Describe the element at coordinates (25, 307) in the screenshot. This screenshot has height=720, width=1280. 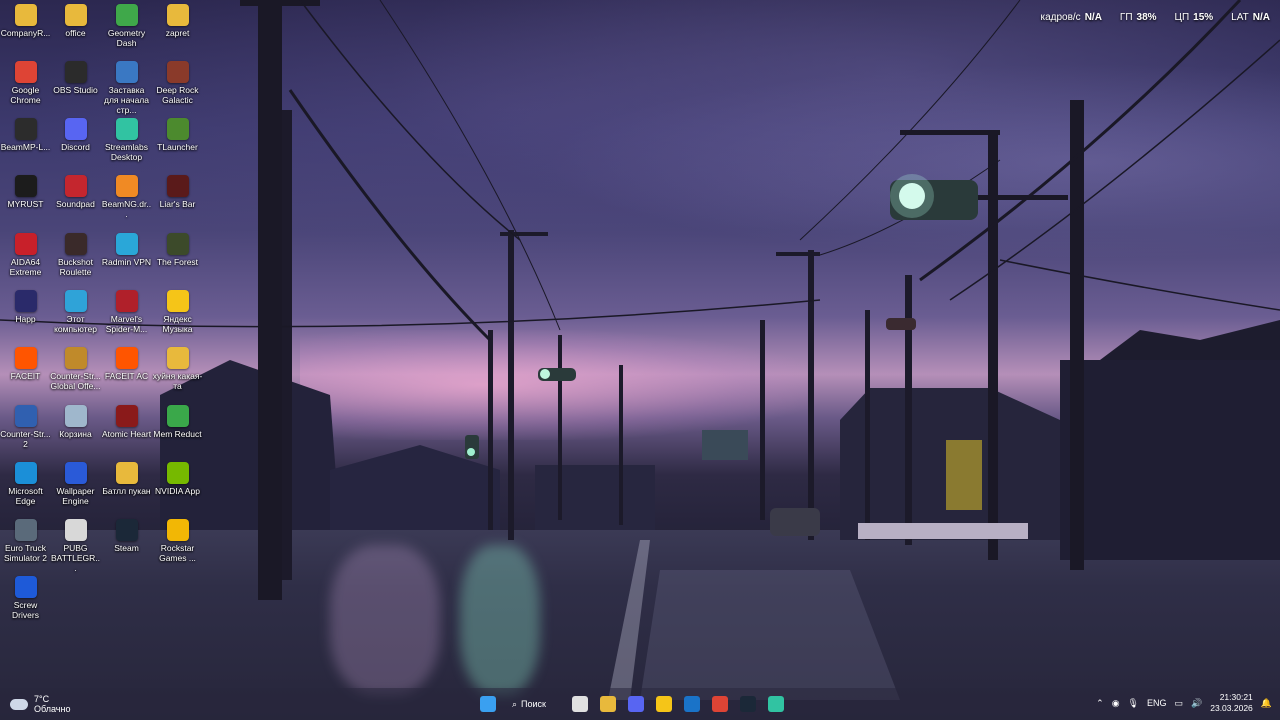
I see `desktop-icon: Happ` at that location.